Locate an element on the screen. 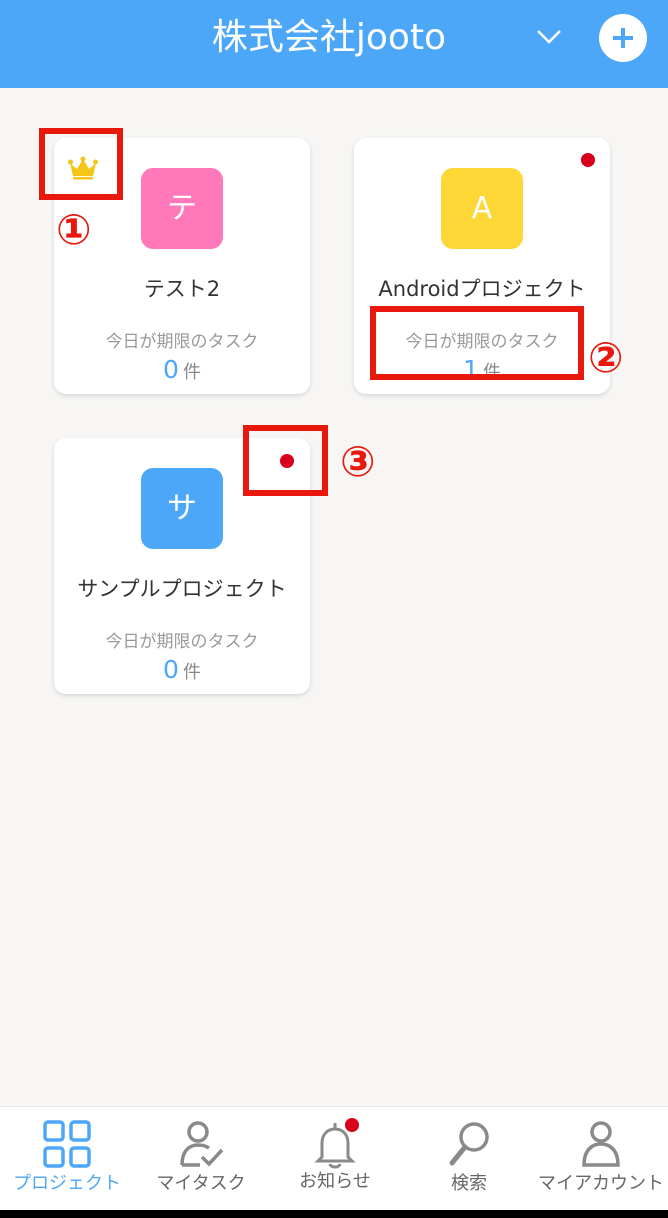 The height and width of the screenshot is (1218, 668). chevron-down-icon is located at coordinates (549, 37).